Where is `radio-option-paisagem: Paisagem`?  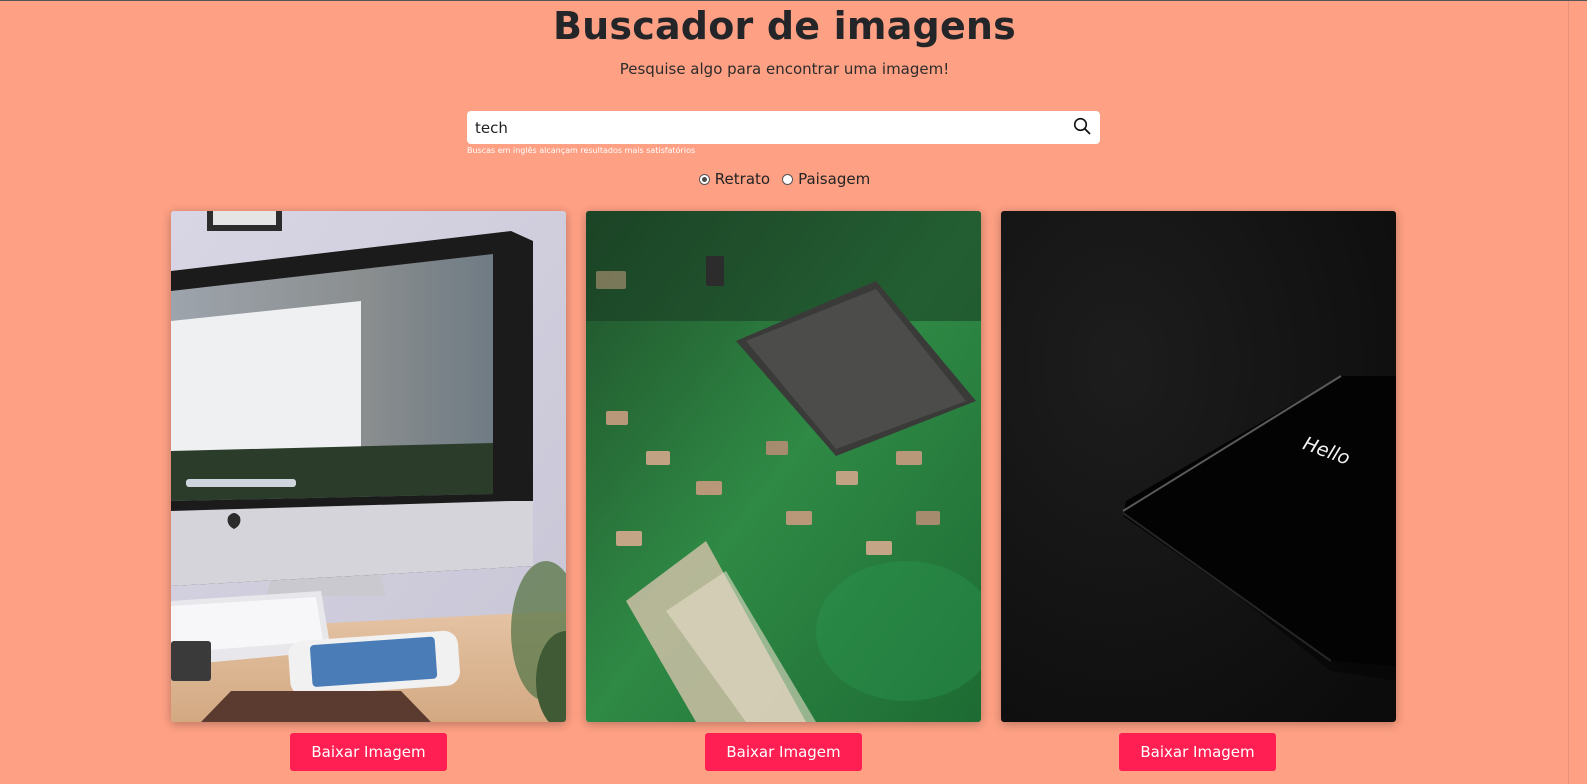 radio-option-paisagem: Paisagem is located at coordinates (826, 179).